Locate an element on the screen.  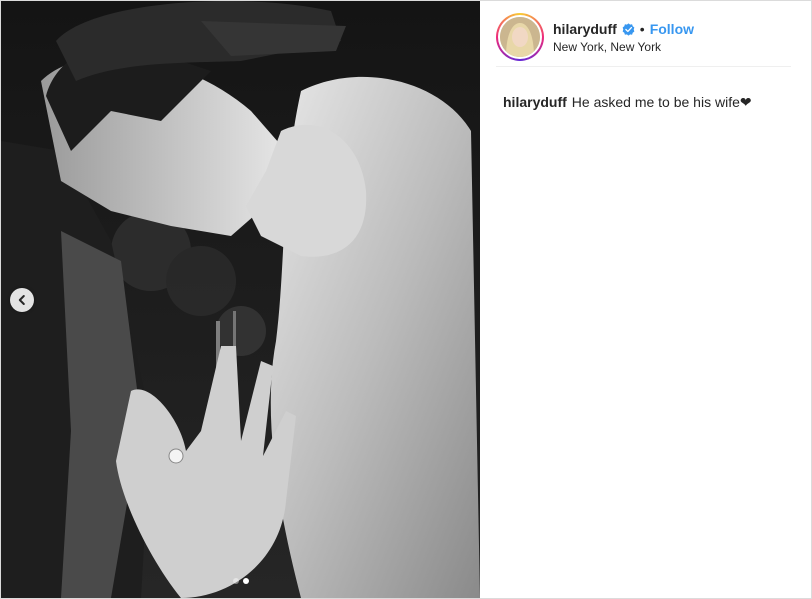
carousel-indicator is located at coordinates (240, 581).